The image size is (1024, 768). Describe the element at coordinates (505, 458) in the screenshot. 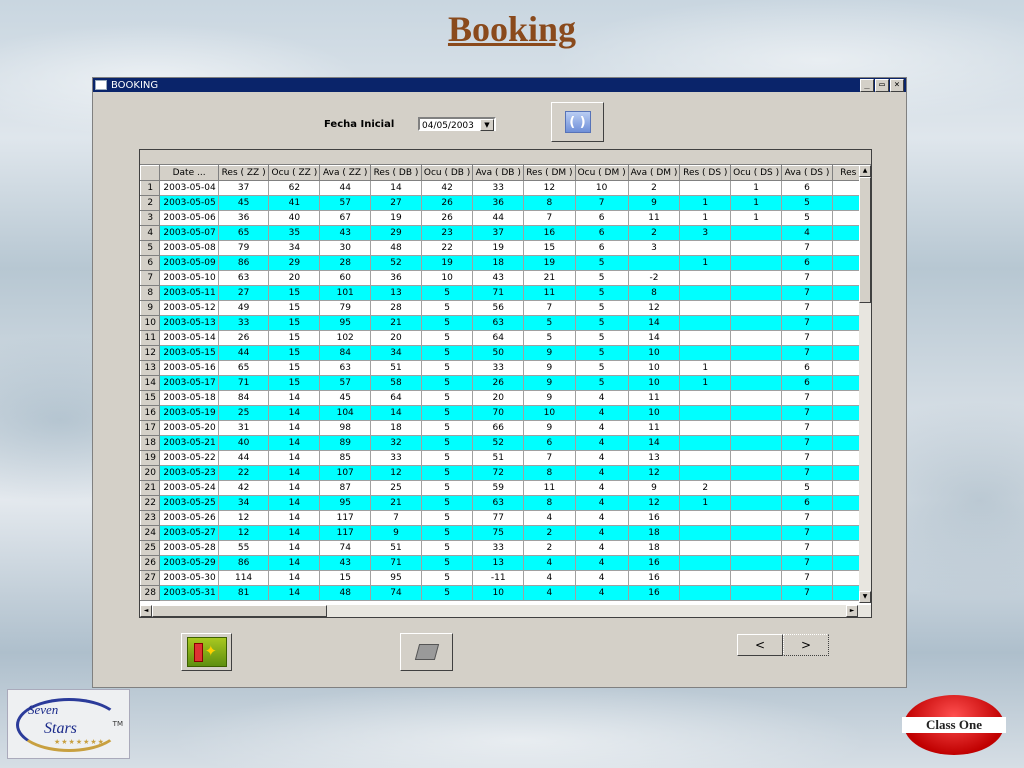

I see `table-row: 19 2003-05-22 44 14 85 33 5 51 7 4 13 7` at that location.